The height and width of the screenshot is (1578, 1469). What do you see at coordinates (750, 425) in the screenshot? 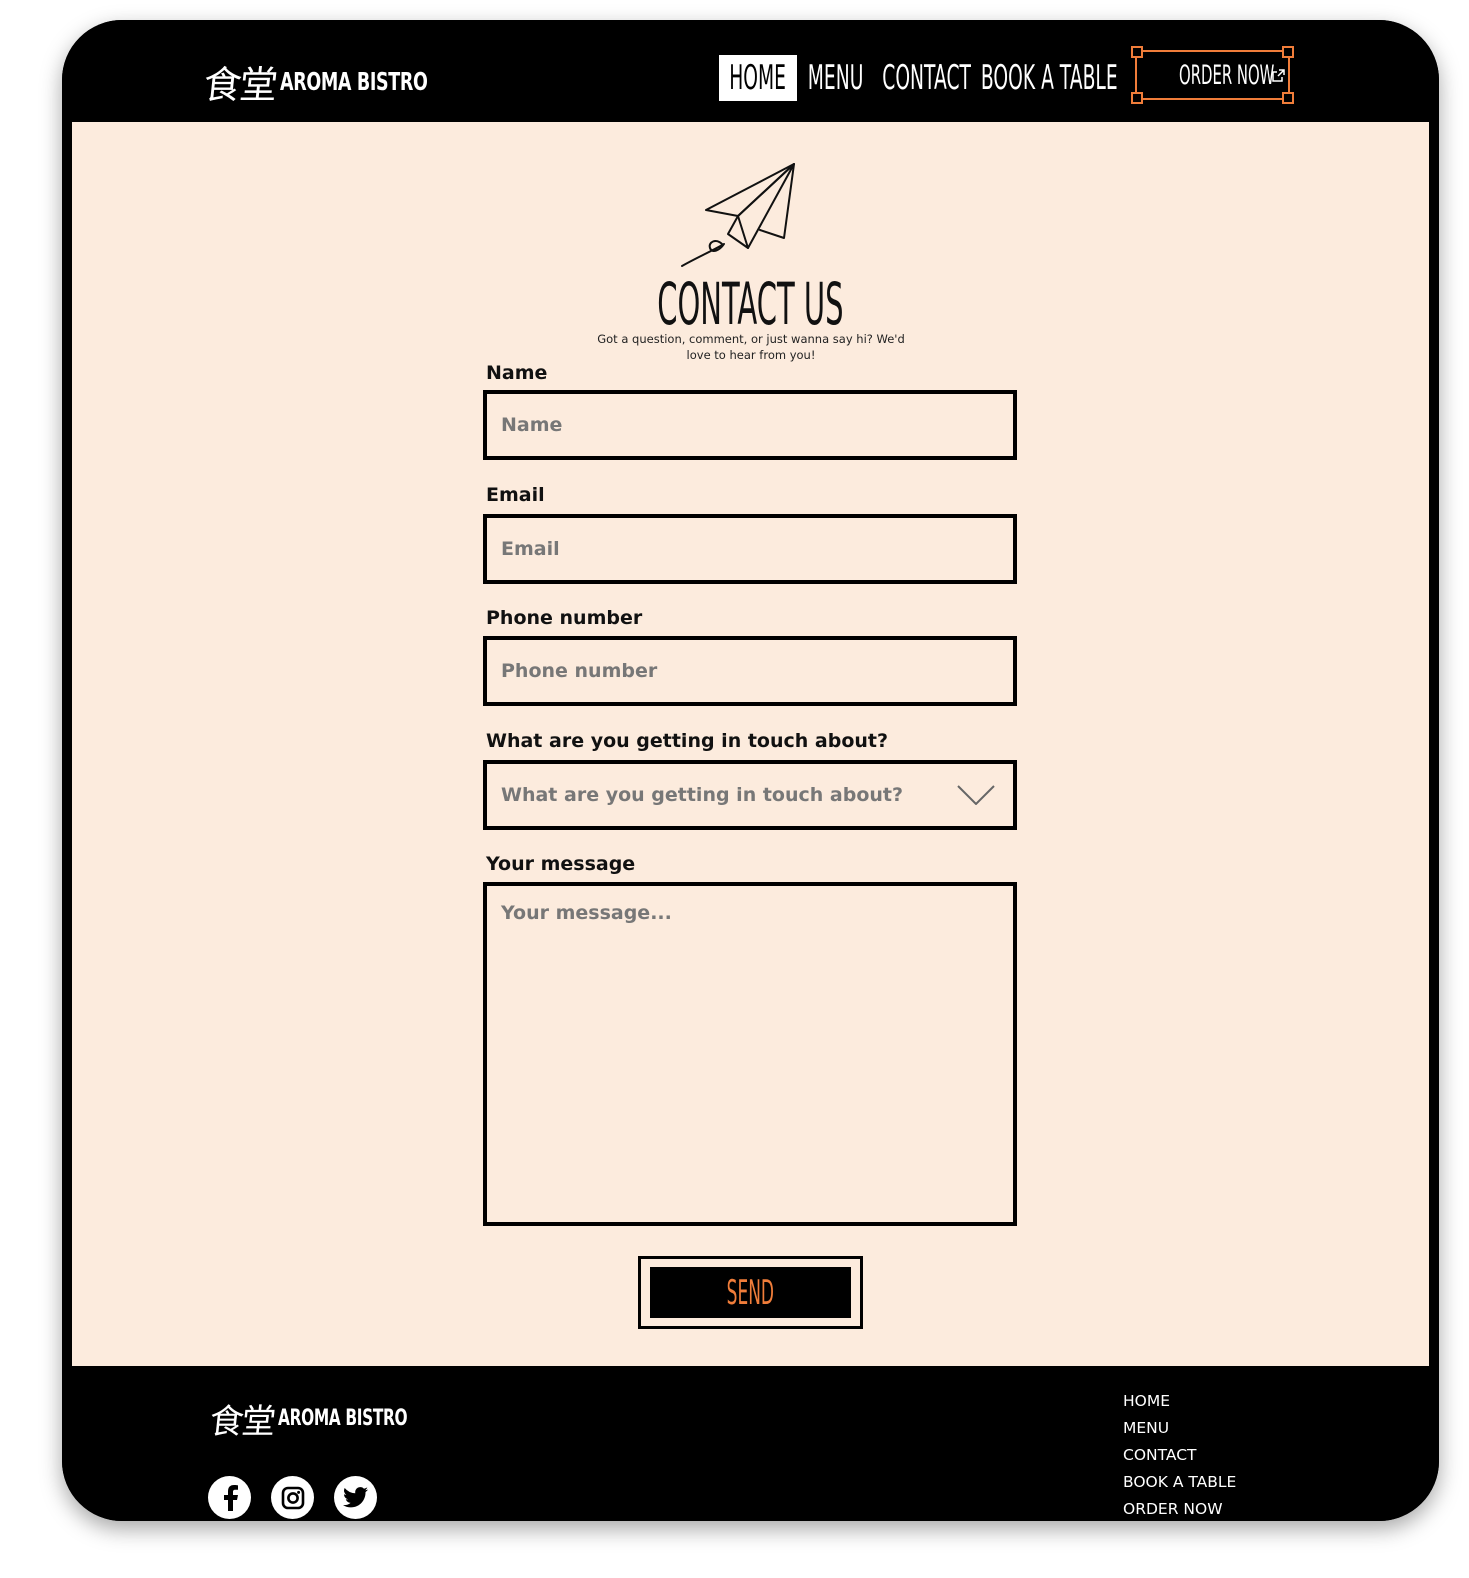
I see `name-input: Name` at bounding box center [750, 425].